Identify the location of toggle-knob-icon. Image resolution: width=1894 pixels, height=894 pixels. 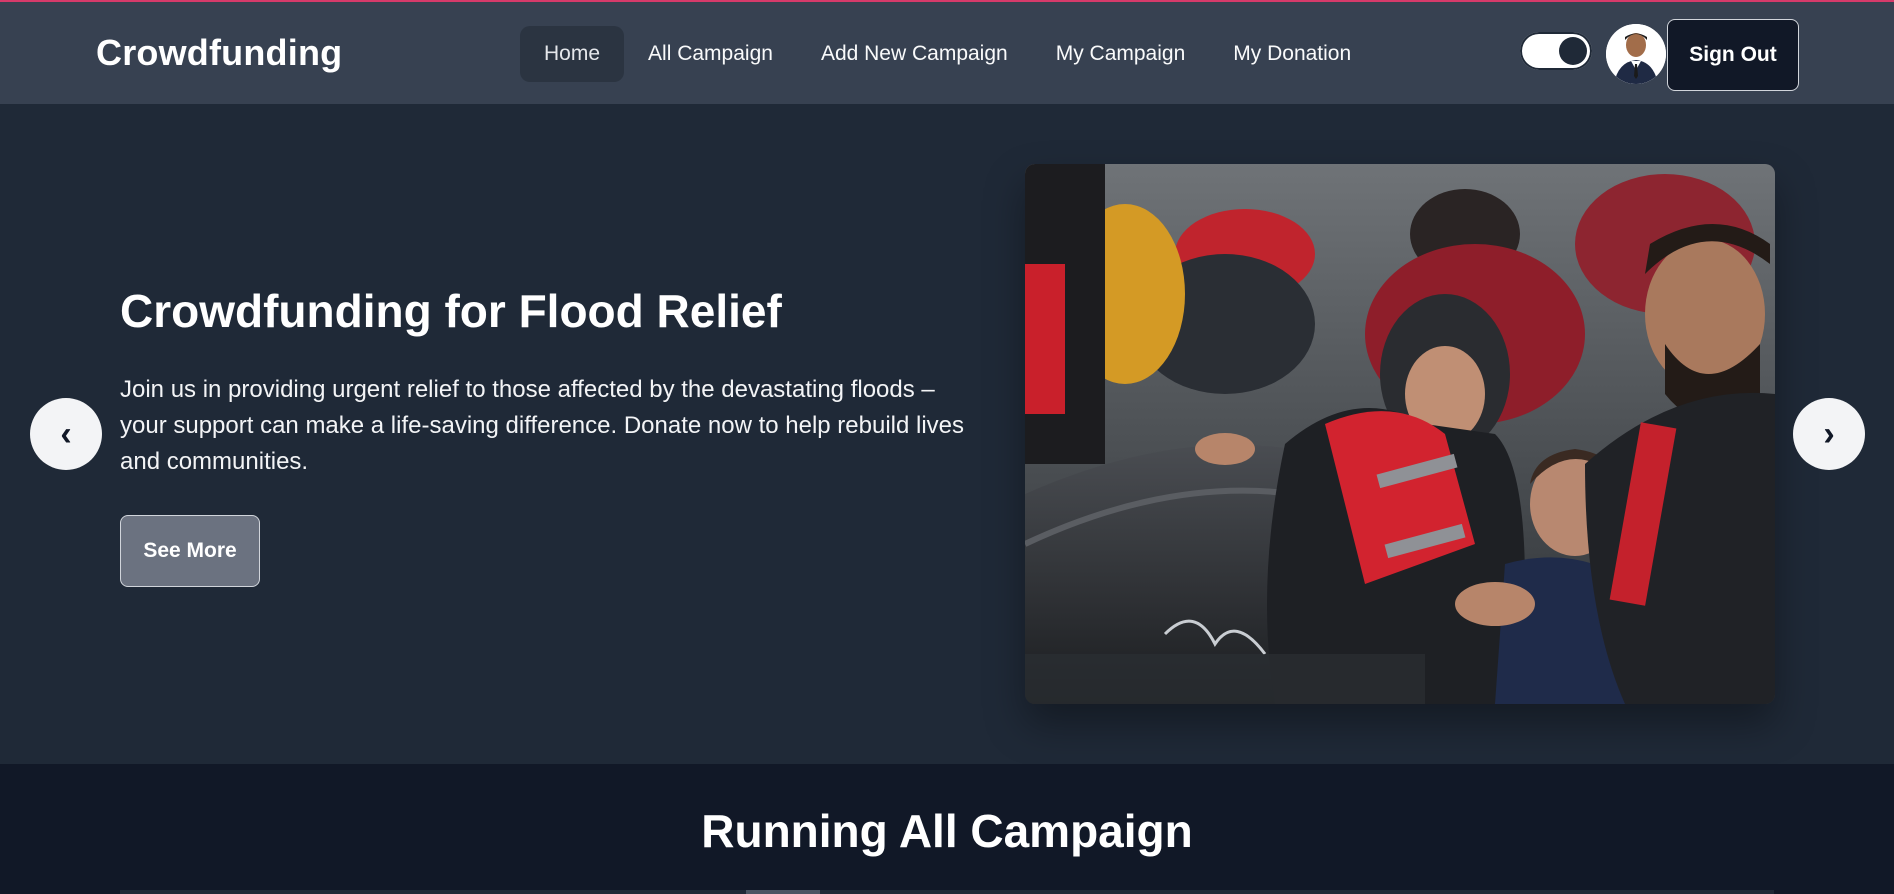
(1573, 51).